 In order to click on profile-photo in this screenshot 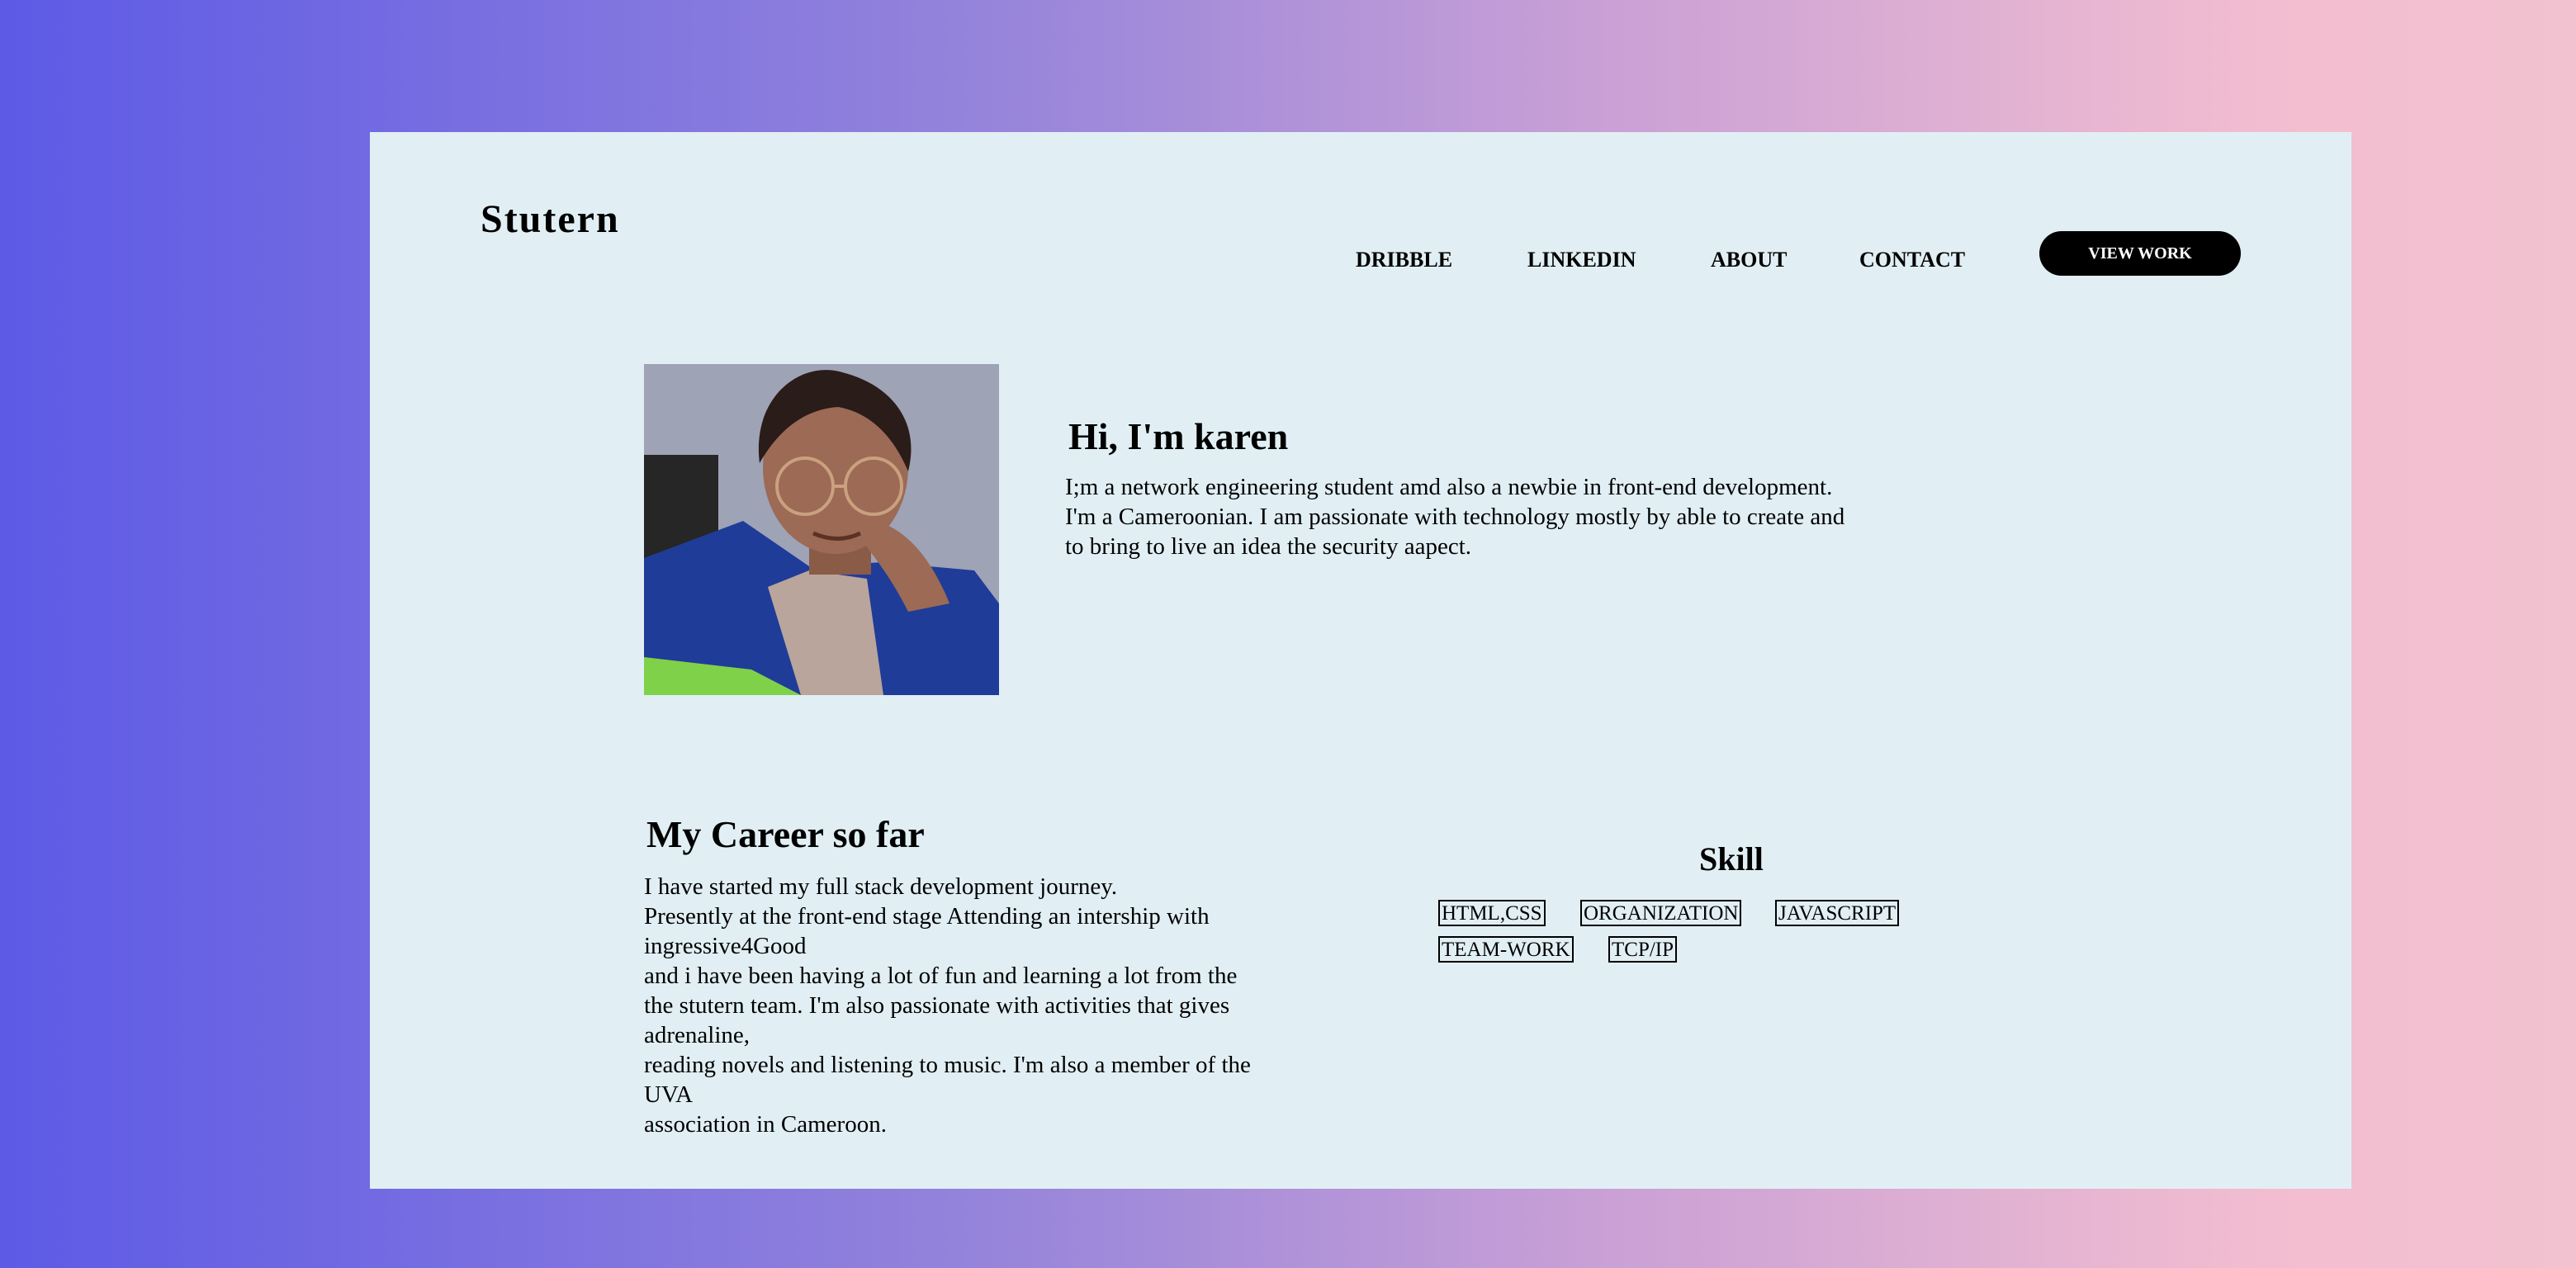, I will do `click(821, 530)`.